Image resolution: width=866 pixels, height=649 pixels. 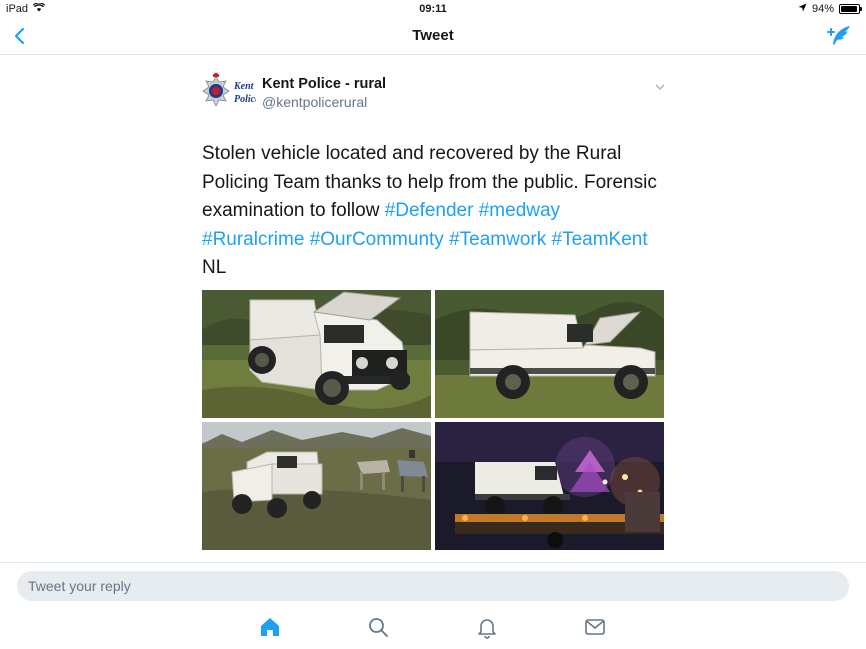 What do you see at coordinates (244, 86) in the screenshot?
I see `avatar-text-kent: Kent` at bounding box center [244, 86].